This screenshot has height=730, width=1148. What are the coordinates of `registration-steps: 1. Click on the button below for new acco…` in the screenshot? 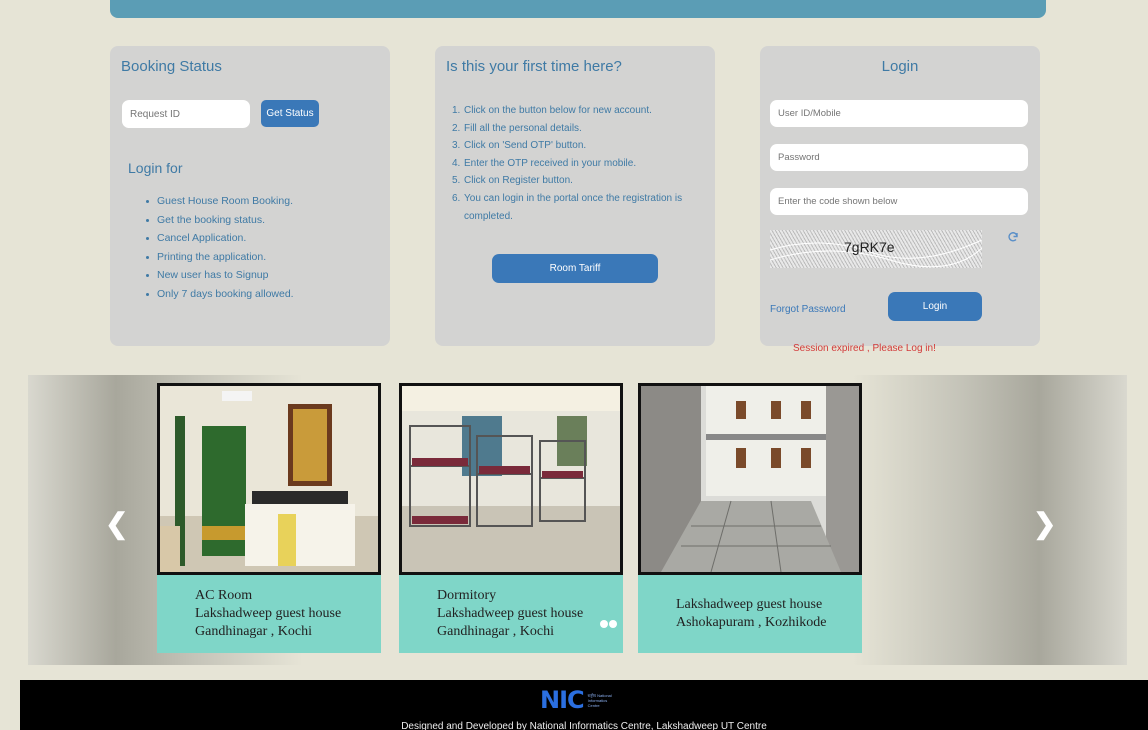 It's located at (579, 163).